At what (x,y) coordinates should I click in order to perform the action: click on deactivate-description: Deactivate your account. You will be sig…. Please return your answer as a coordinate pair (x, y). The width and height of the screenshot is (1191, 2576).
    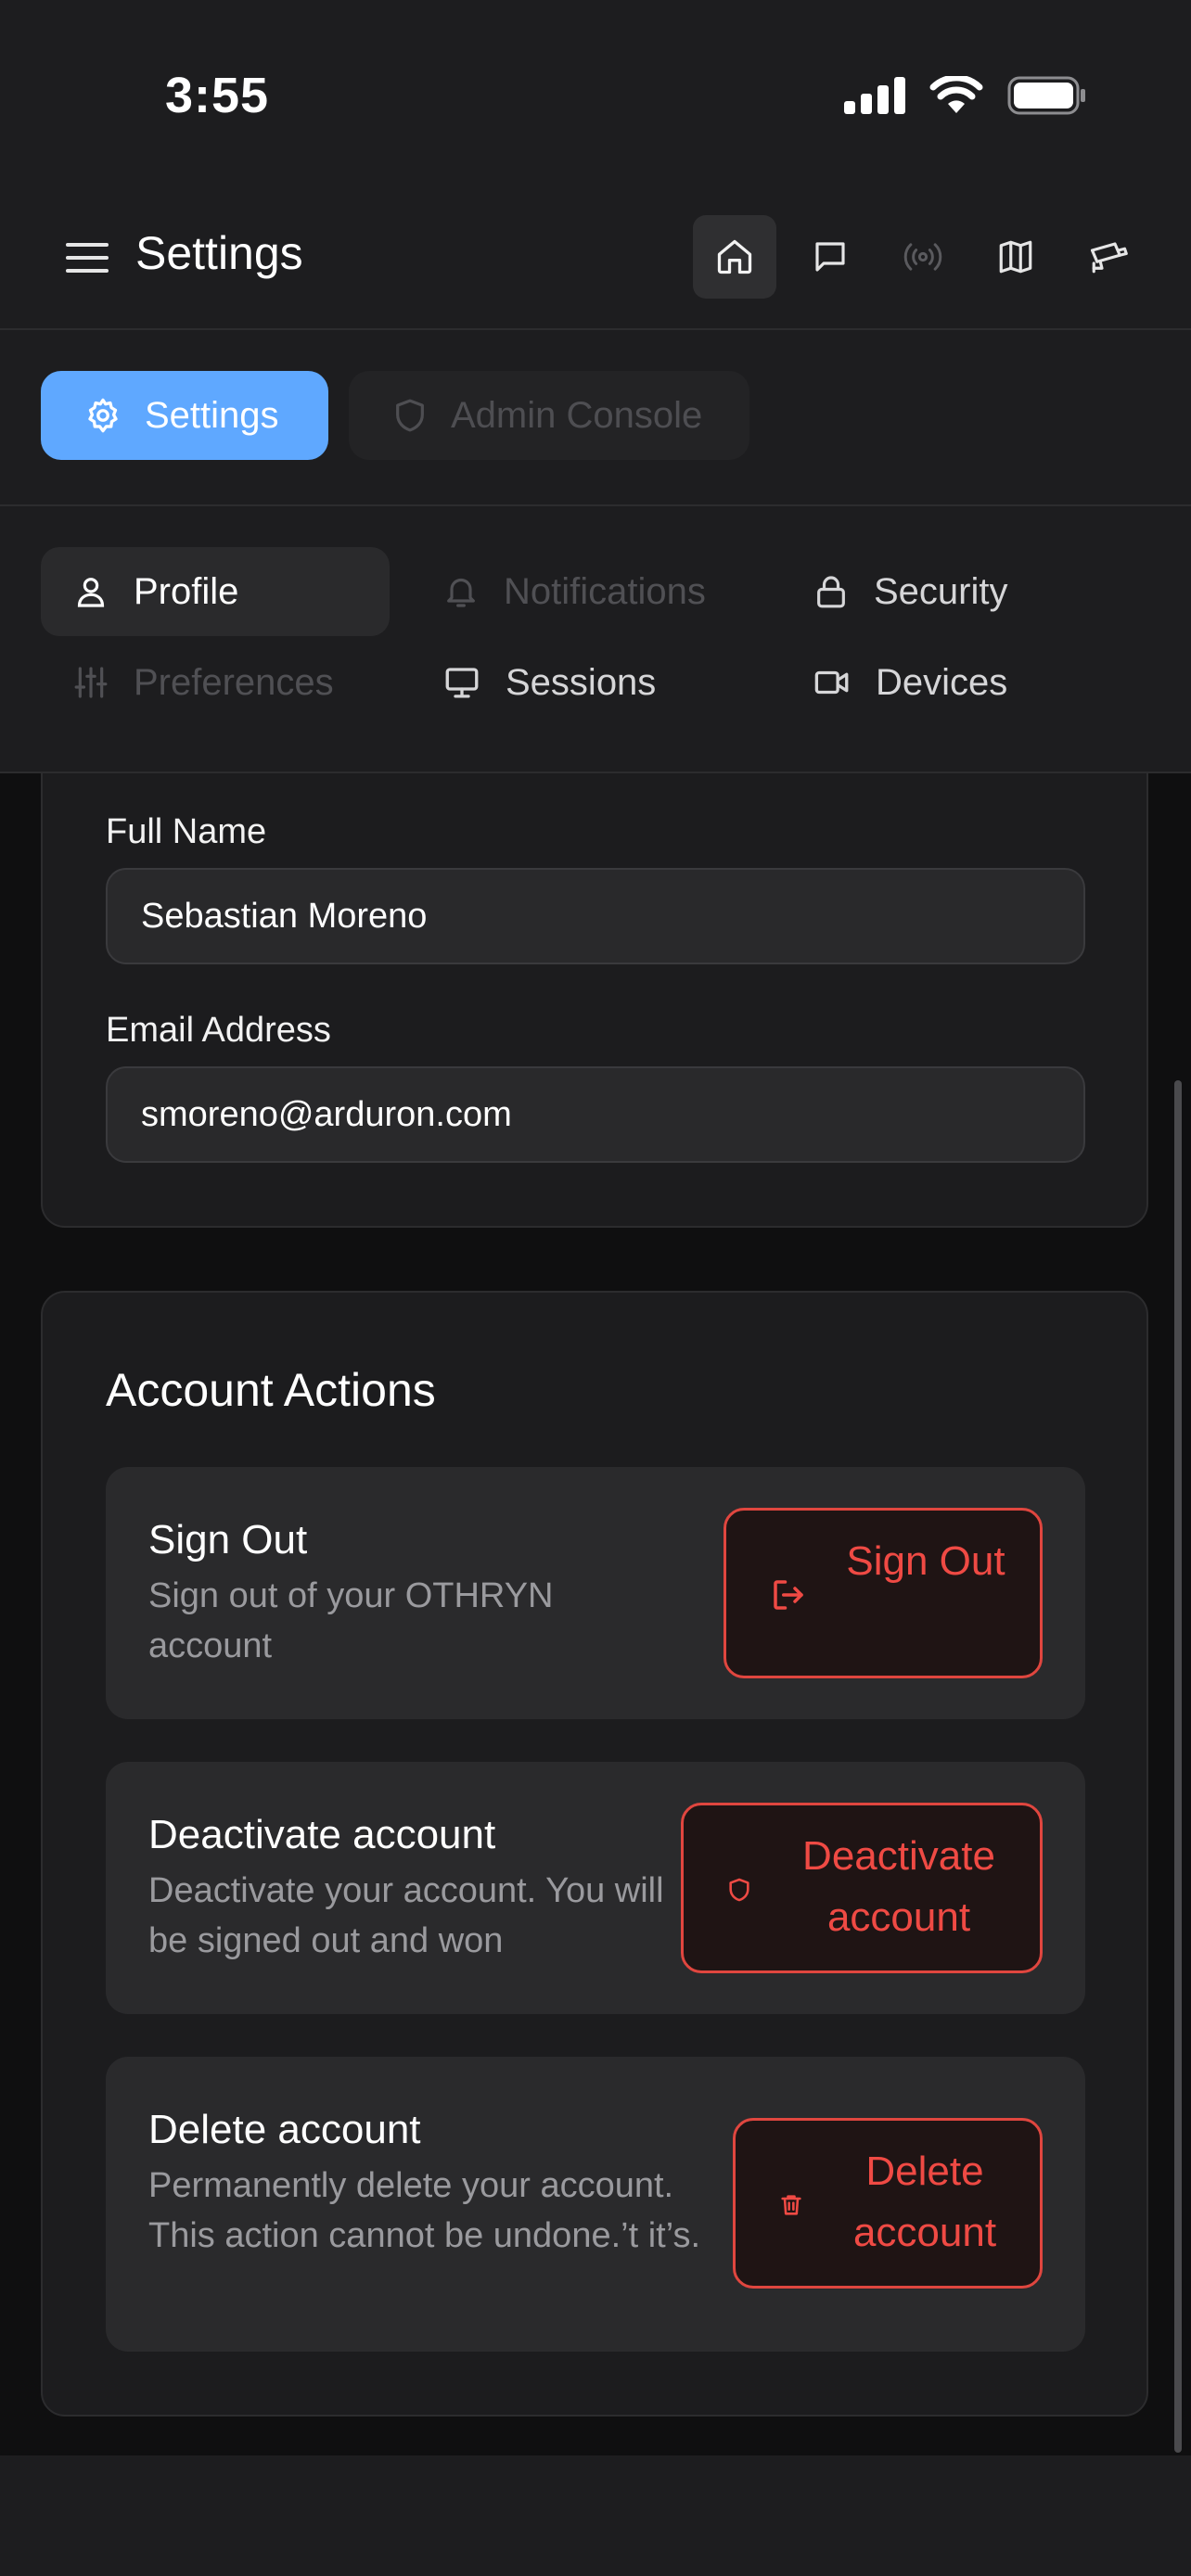
    Looking at the image, I should click on (406, 1915).